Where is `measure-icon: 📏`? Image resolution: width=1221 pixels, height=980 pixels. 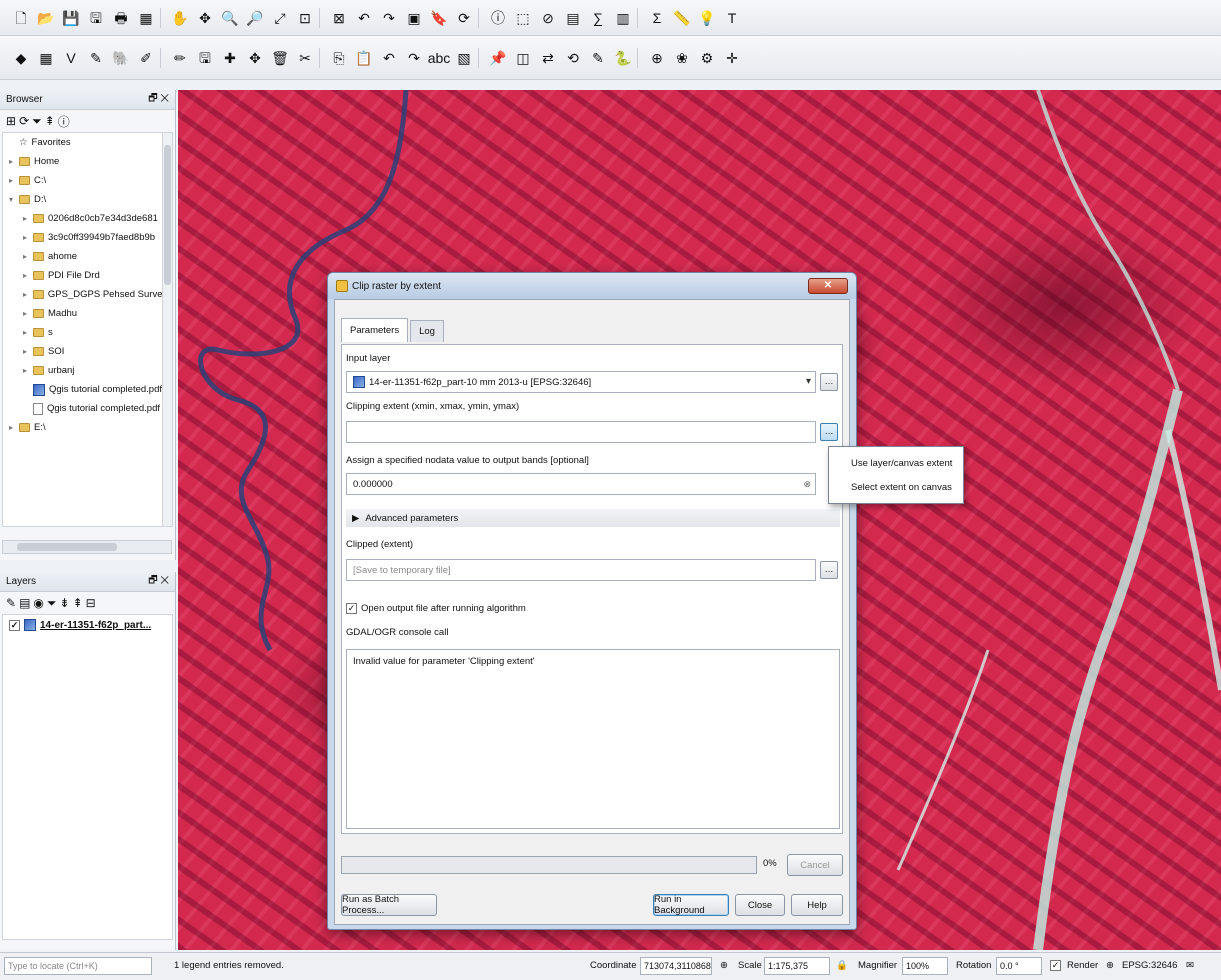
measure-icon: 📏 is located at coordinates (682, 18).